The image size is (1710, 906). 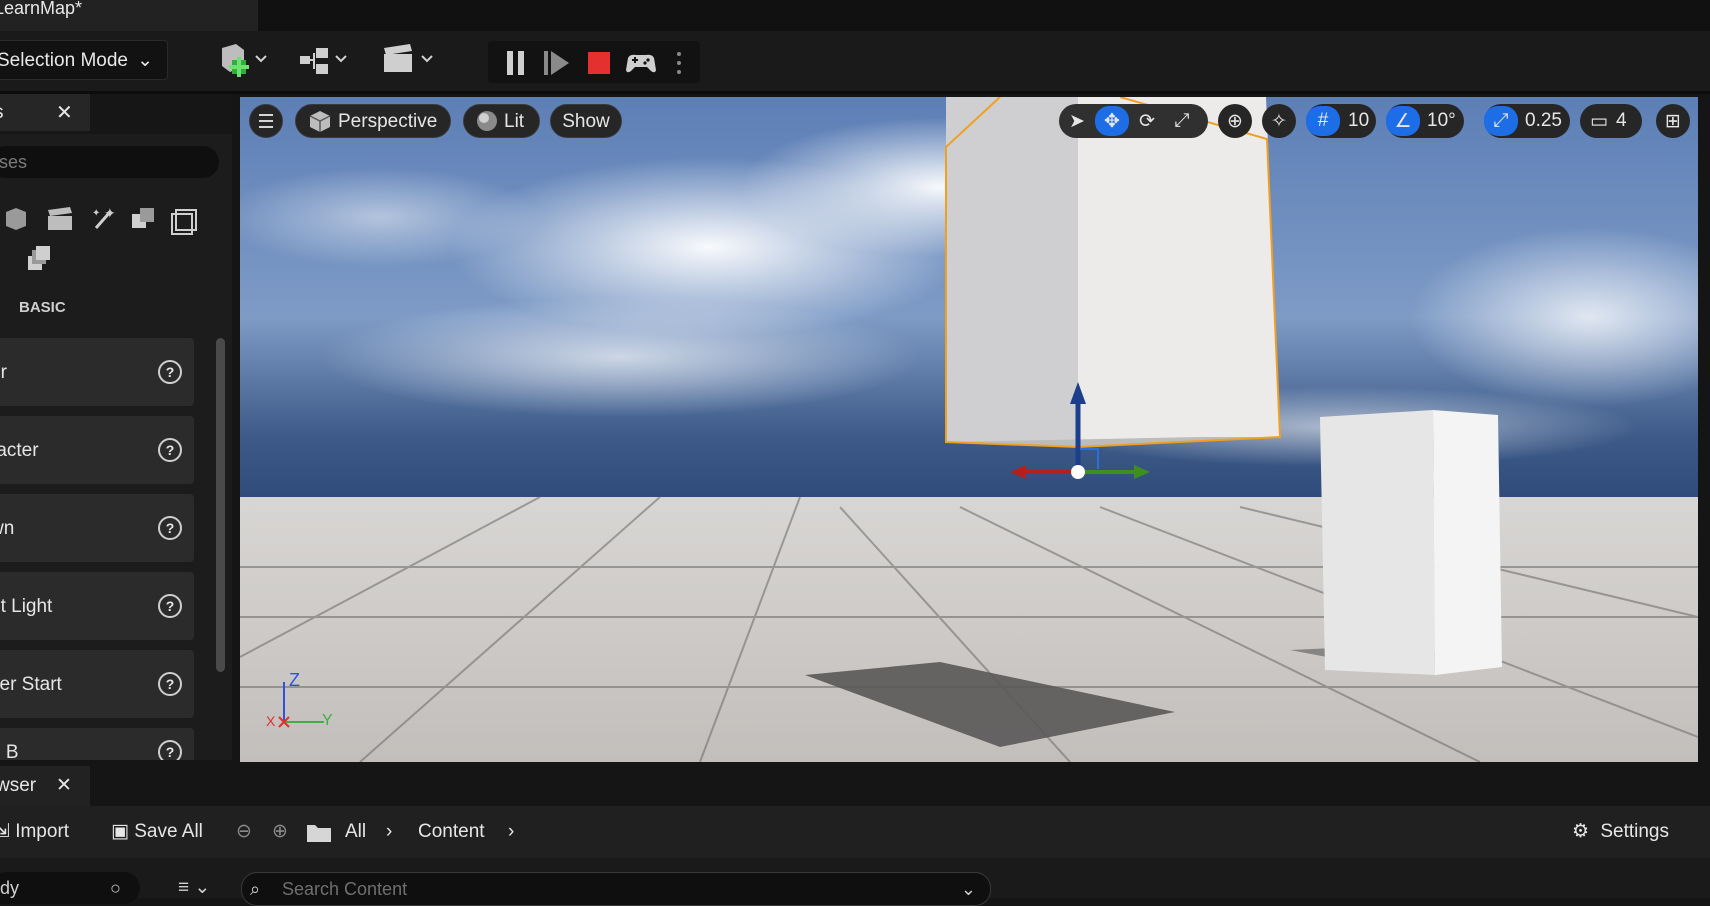 I want to click on content-browser-tab: wser ✕, so click(x=45, y=786).